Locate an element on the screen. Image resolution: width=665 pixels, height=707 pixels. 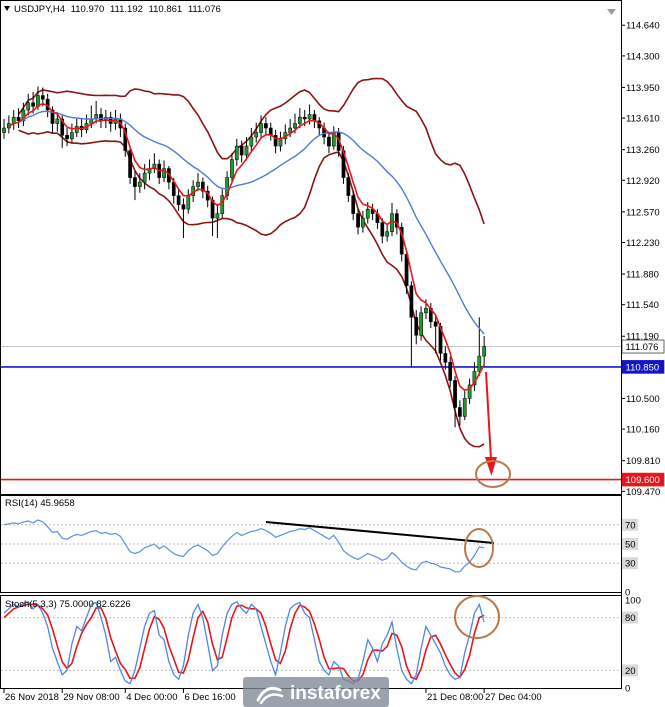
price-tick-label: 110.160 is located at coordinates (643, 430).